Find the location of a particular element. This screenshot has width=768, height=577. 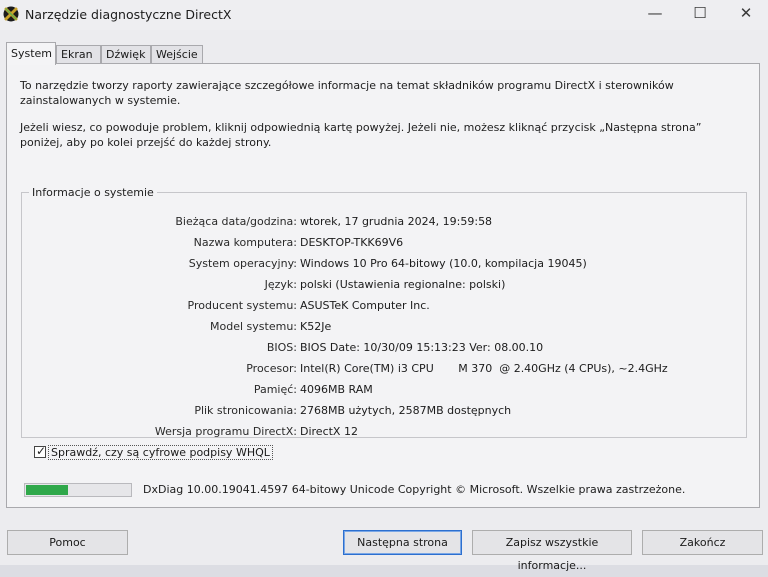

next-page-button: Następna strona is located at coordinates (402, 542).